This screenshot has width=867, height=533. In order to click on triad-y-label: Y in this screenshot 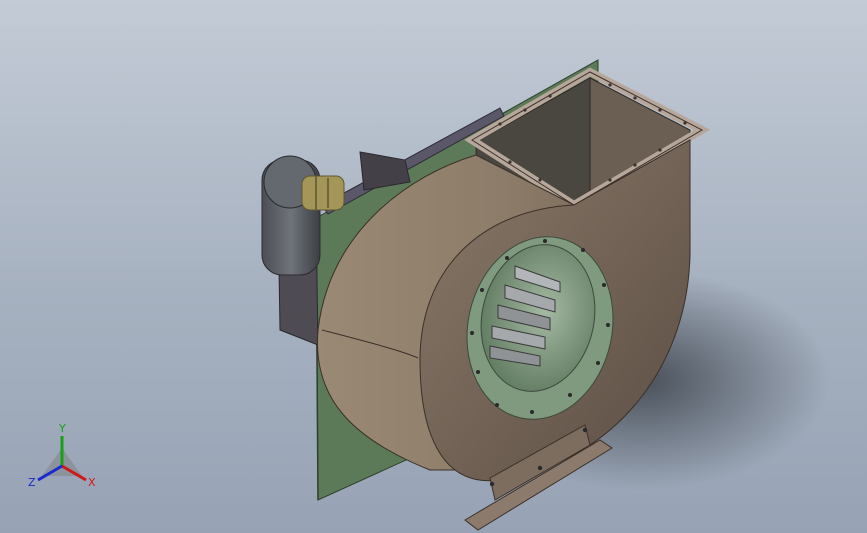, I will do `click(62, 428)`.